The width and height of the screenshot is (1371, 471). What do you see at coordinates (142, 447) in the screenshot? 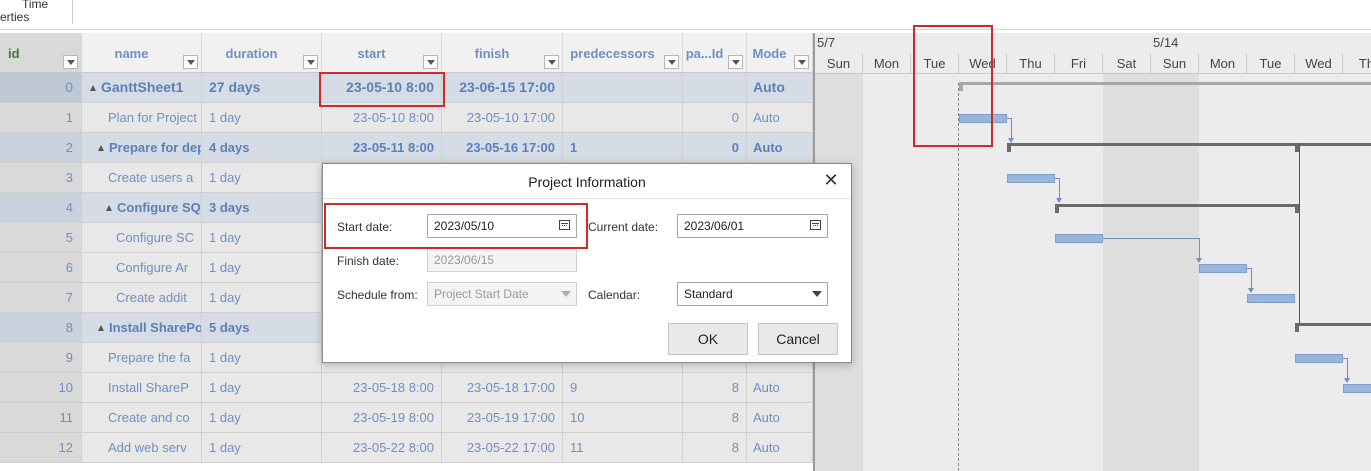
I see `cell-name: Add web serv` at bounding box center [142, 447].